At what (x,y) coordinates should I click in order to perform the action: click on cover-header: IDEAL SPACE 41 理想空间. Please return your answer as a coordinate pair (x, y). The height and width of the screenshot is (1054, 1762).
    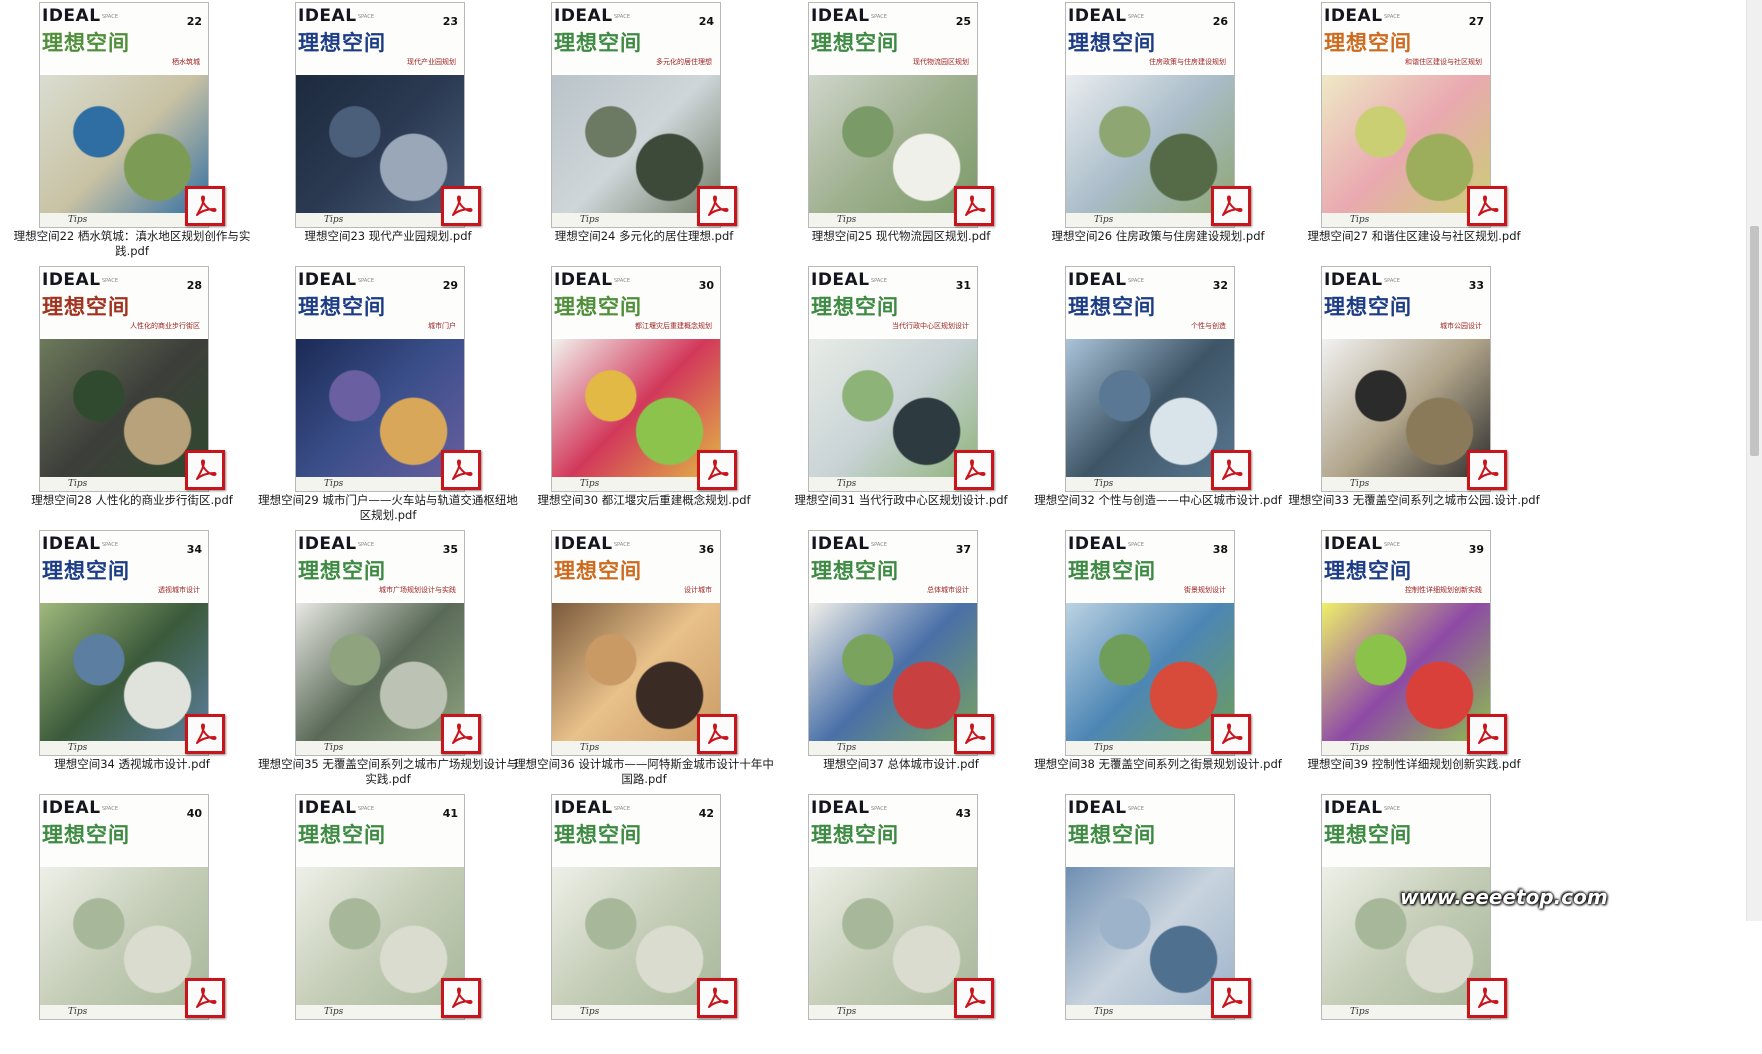
    Looking at the image, I should click on (380, 830).